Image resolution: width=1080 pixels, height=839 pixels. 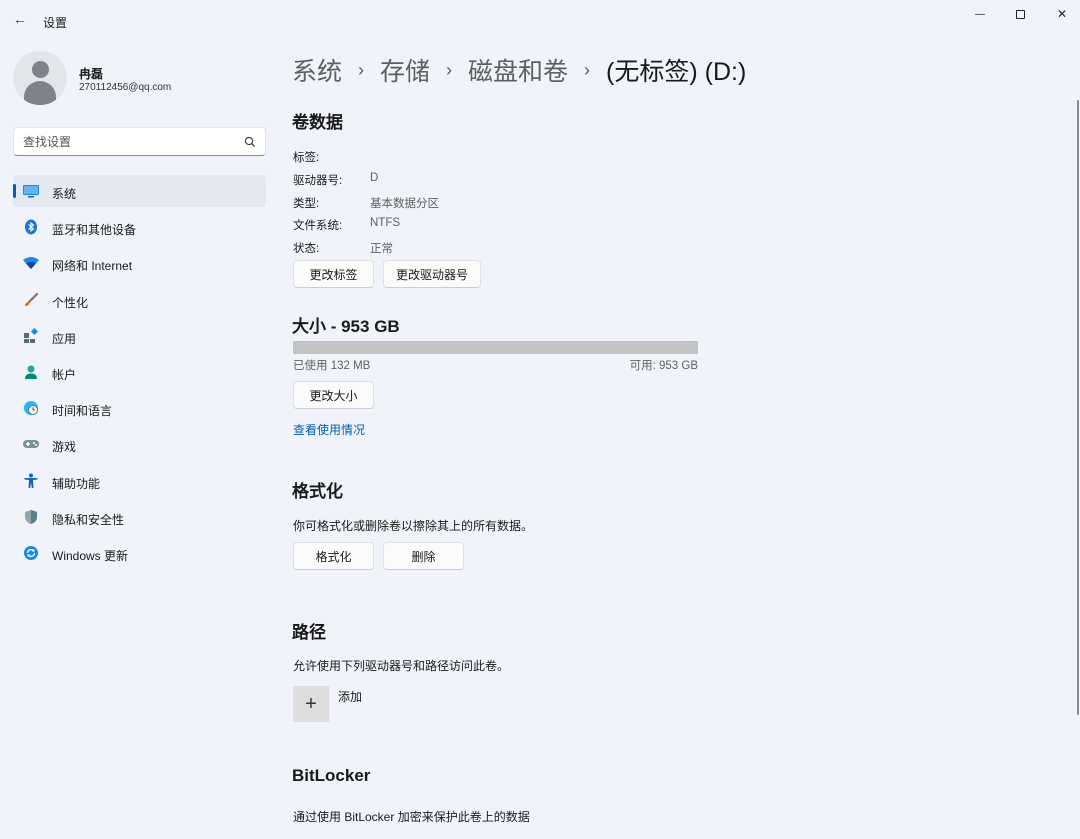 I want to click on search-box, so click(x=139, y=141).